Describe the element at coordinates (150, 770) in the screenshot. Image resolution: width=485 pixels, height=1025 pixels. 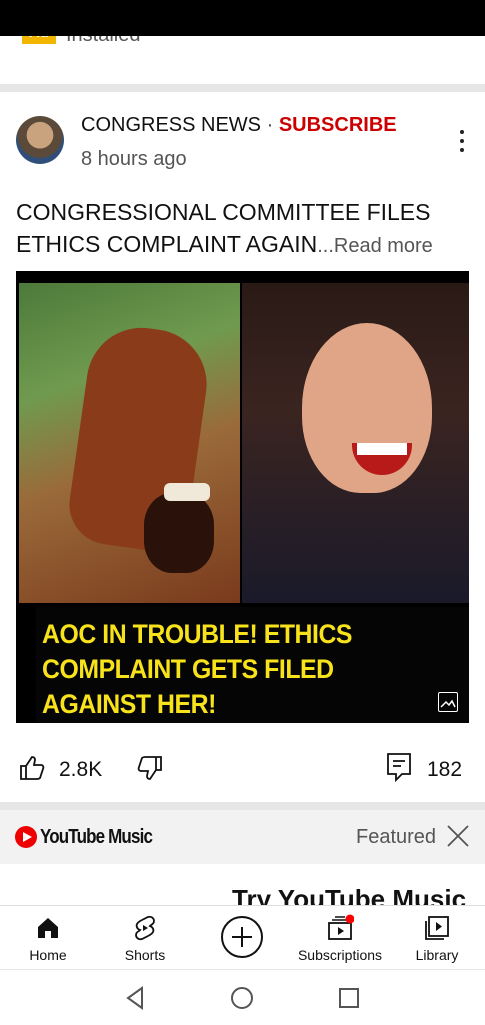
I see `dislike-icon` at that location.